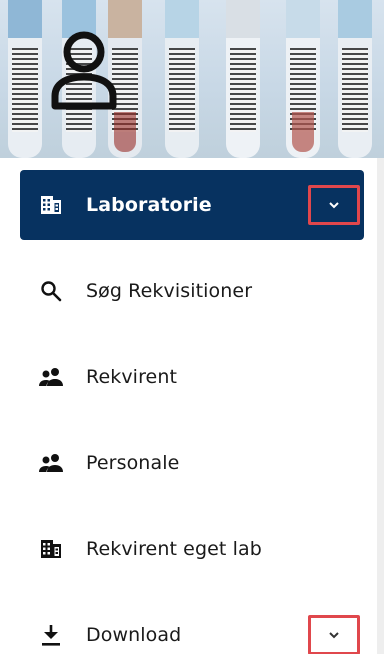  What do you see at coordinates (84, 70) in the screenshot?
I see `user-outline-icon` at bounding box center [84, 70].